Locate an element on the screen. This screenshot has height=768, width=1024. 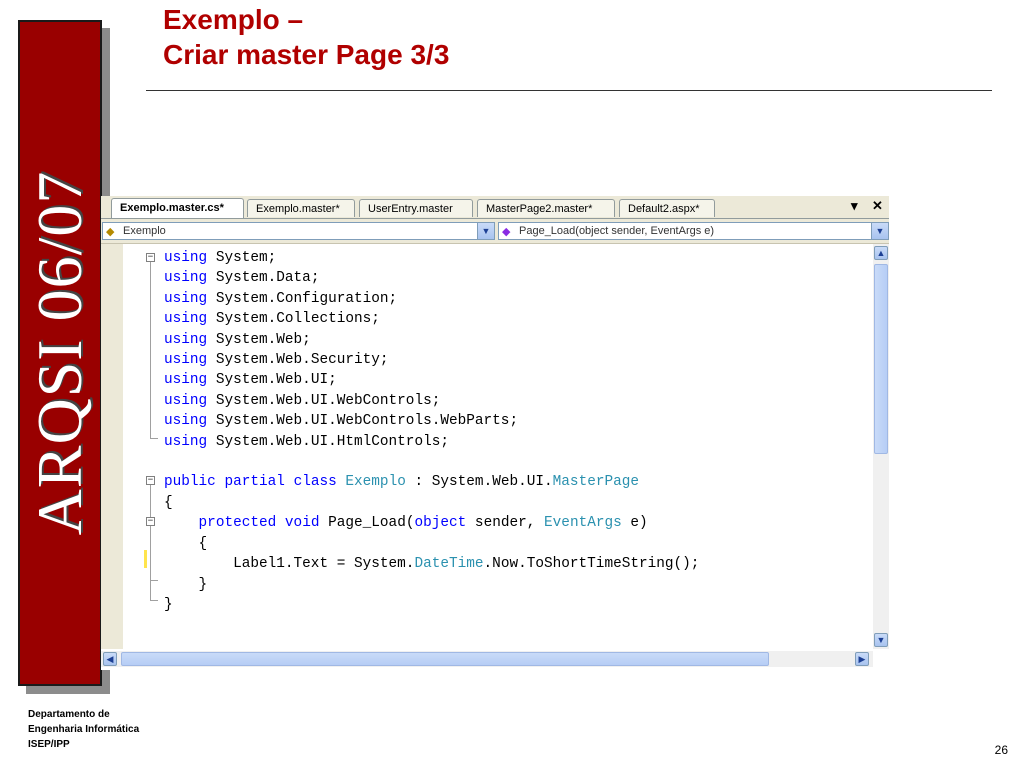
code-token: System.Web.UI.HtmlControls; is located at coordinates (328, 441).